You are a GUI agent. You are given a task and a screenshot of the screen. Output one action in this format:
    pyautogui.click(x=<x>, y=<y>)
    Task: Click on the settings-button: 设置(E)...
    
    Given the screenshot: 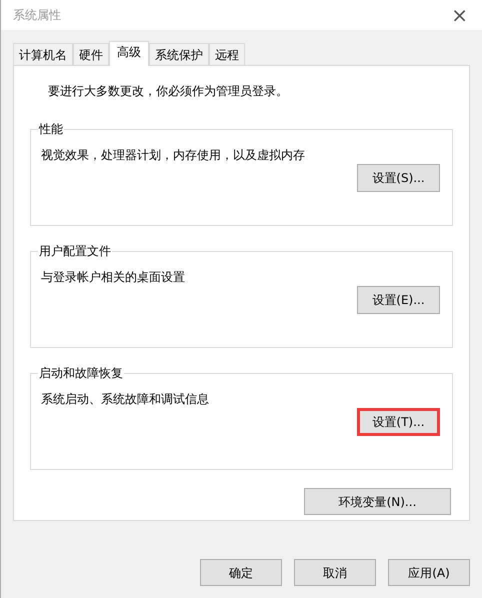 What is the action you would take?
    pyautogui.click(x=398, y=300)
    